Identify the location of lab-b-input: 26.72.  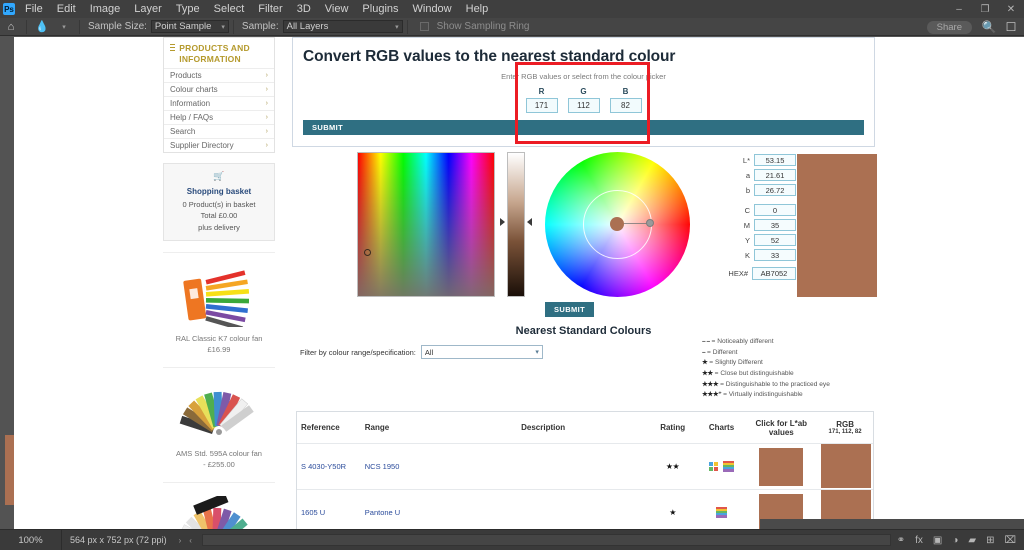
(775, 190).